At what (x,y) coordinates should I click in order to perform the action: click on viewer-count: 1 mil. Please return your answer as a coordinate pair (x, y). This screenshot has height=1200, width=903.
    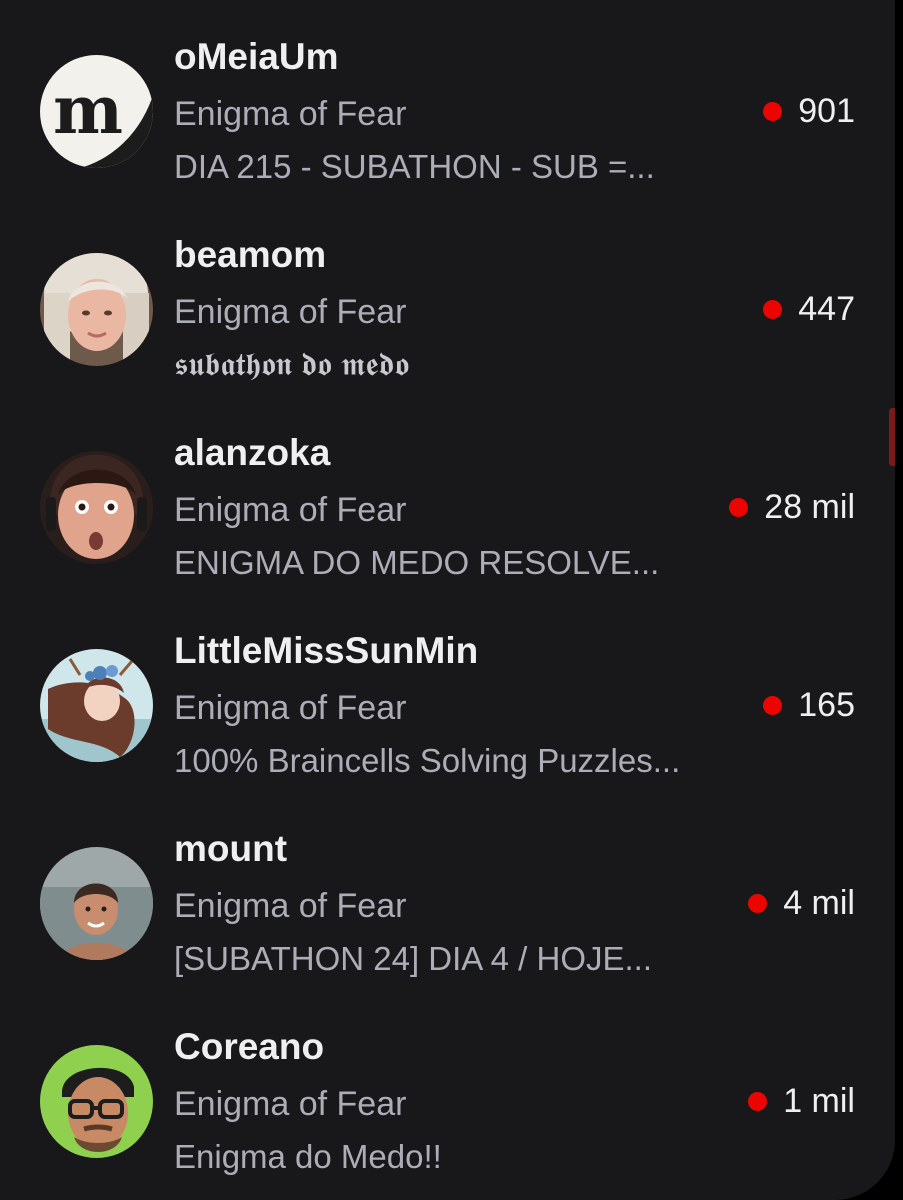
    Looking at the image, I should click on (801, 1101).